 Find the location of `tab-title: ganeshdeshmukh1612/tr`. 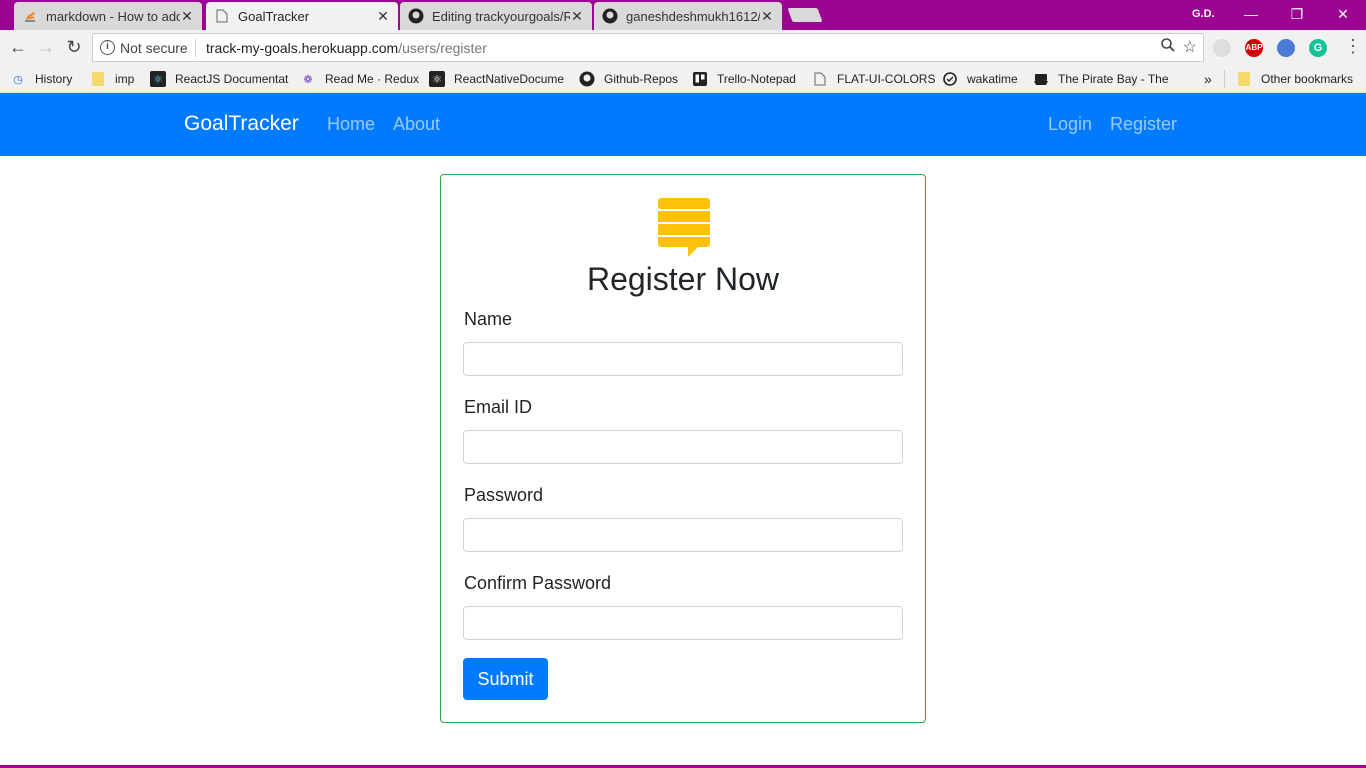

tab-title: ganeshdeshmukh1612/tr is located at coordinates (693, 16).